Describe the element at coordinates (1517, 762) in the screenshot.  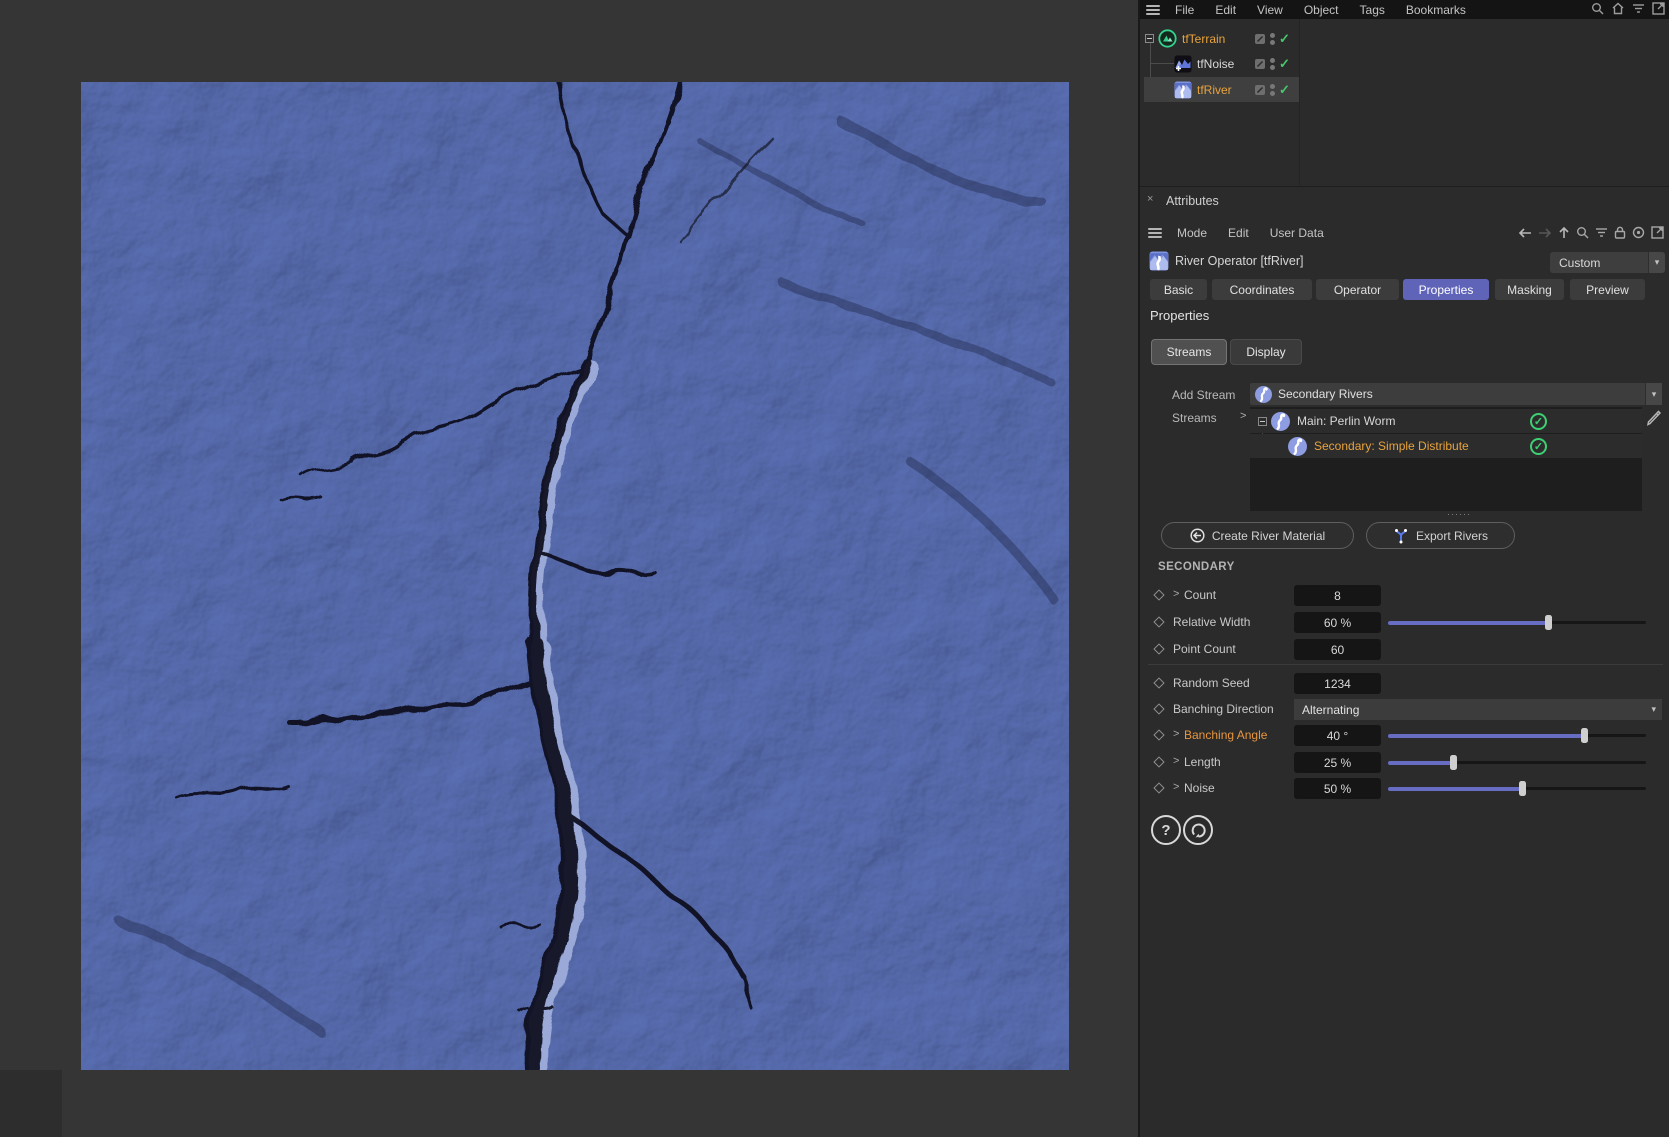
I see `length-slider` at that location.